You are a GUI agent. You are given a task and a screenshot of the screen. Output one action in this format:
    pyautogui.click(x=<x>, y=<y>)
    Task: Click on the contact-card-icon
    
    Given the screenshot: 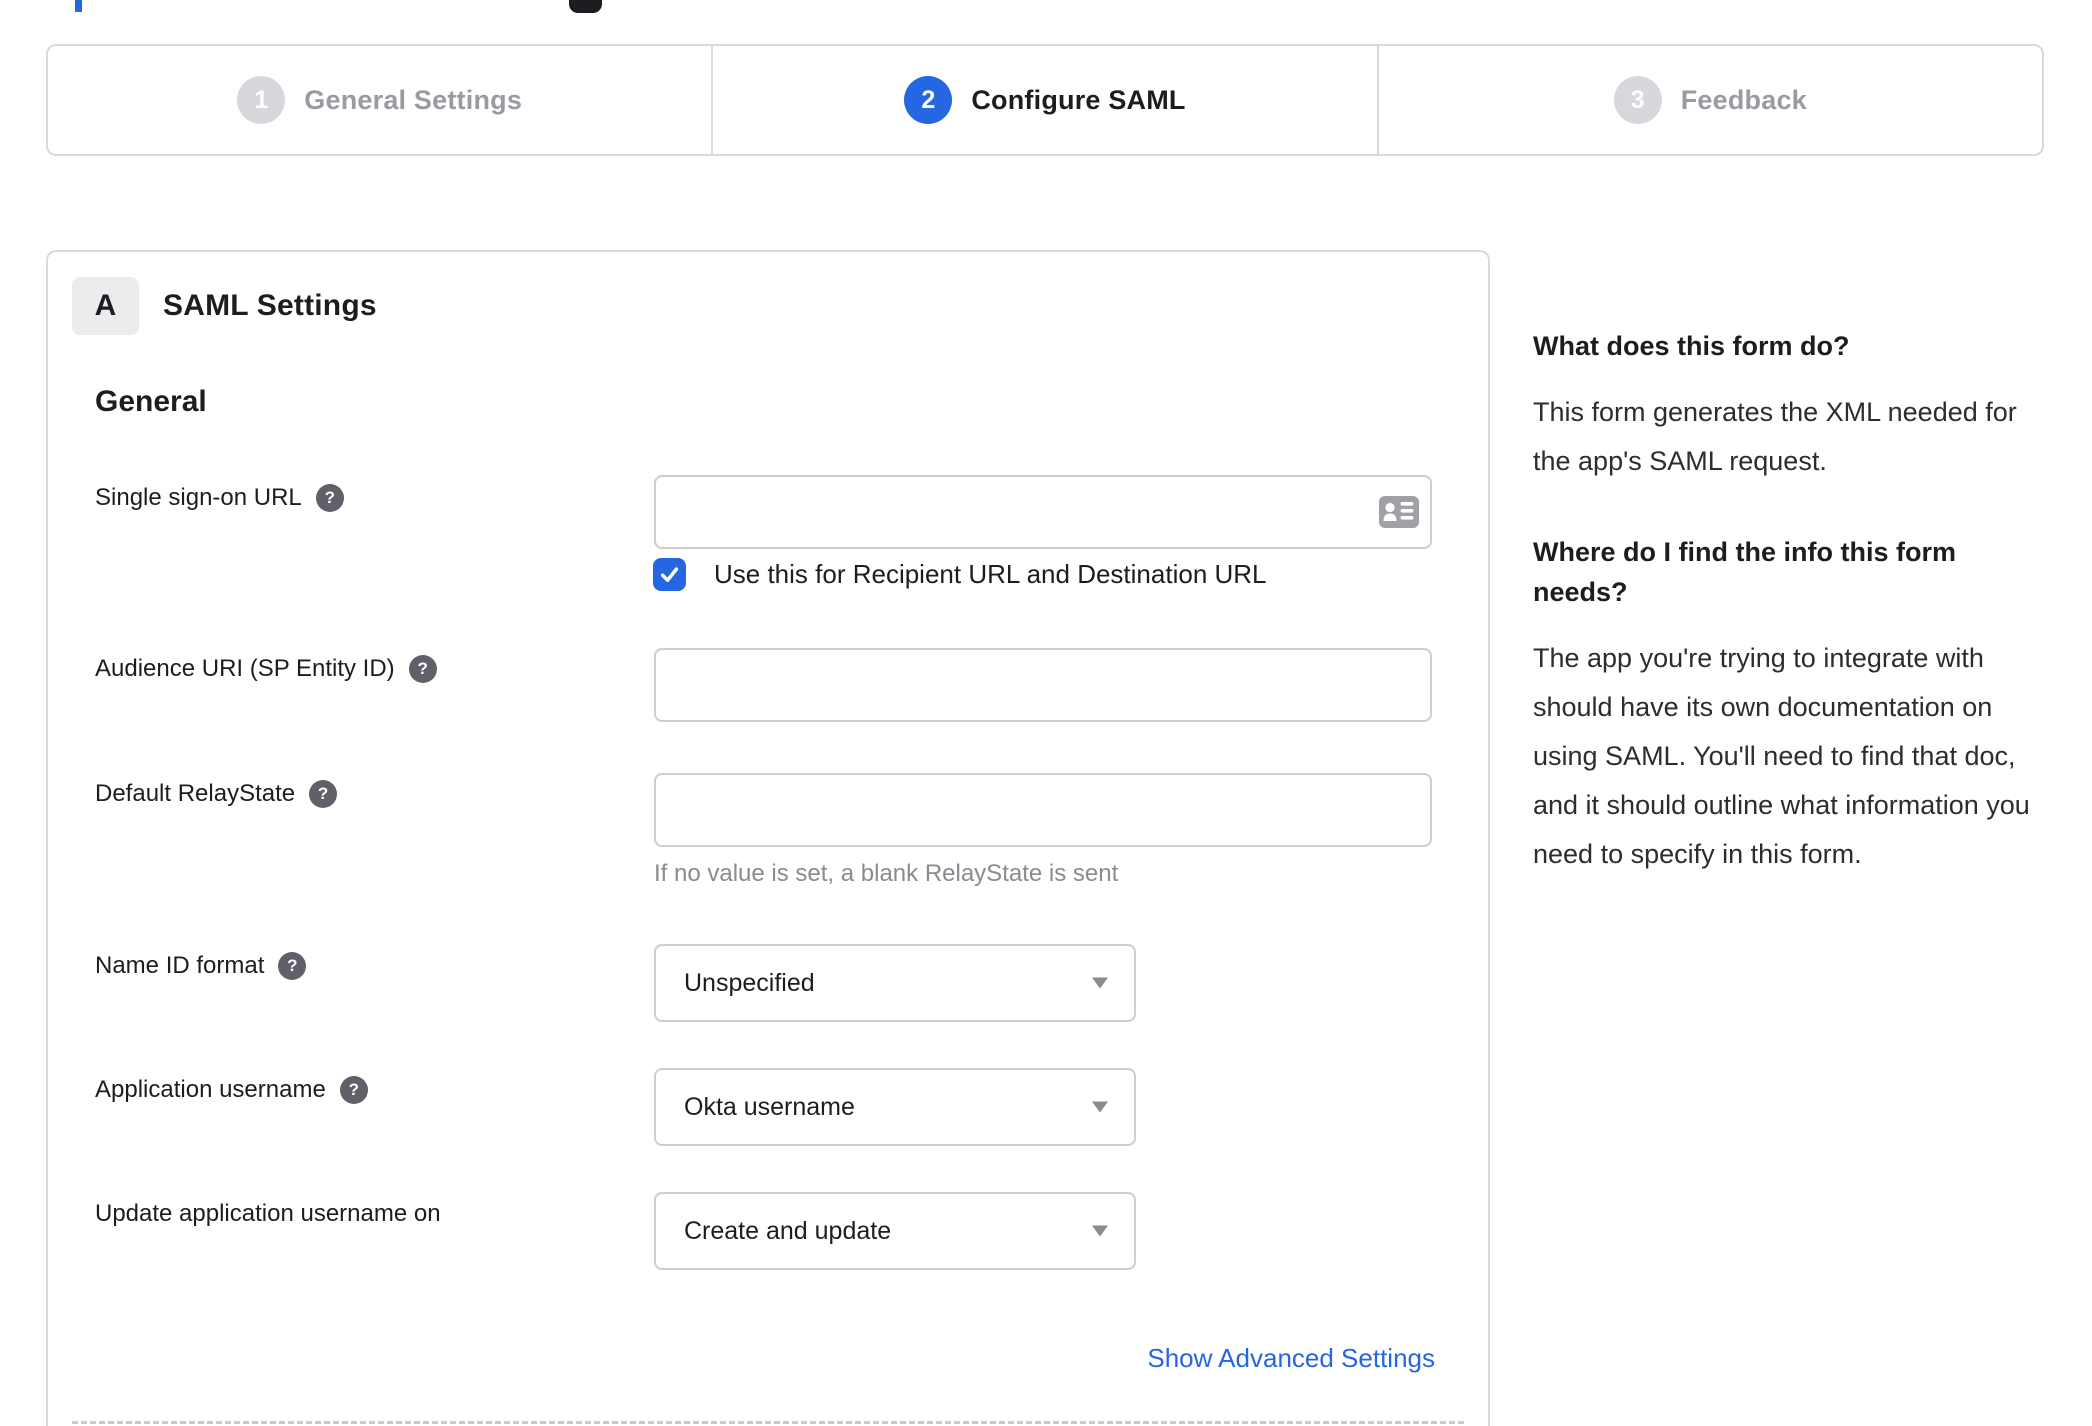 What is the action you would take?
    pyautogui.click(x=1399, y=512)
    